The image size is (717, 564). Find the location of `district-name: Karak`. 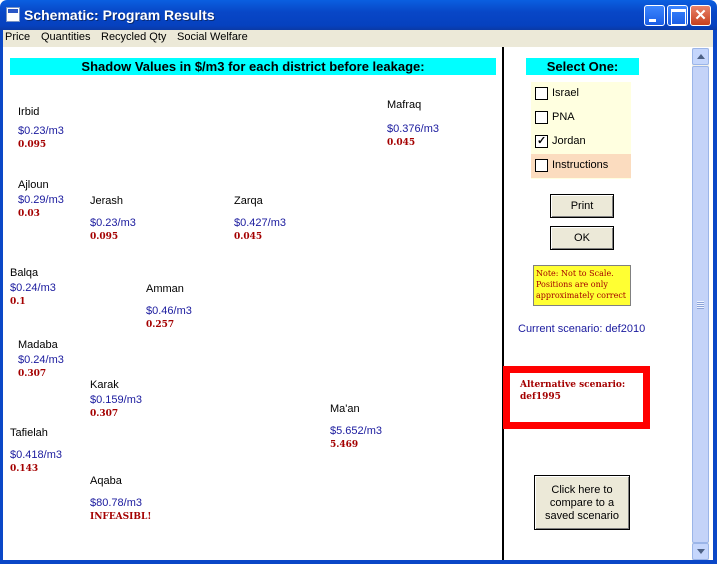

district-name: Karak is located at coordinates (104, 385).